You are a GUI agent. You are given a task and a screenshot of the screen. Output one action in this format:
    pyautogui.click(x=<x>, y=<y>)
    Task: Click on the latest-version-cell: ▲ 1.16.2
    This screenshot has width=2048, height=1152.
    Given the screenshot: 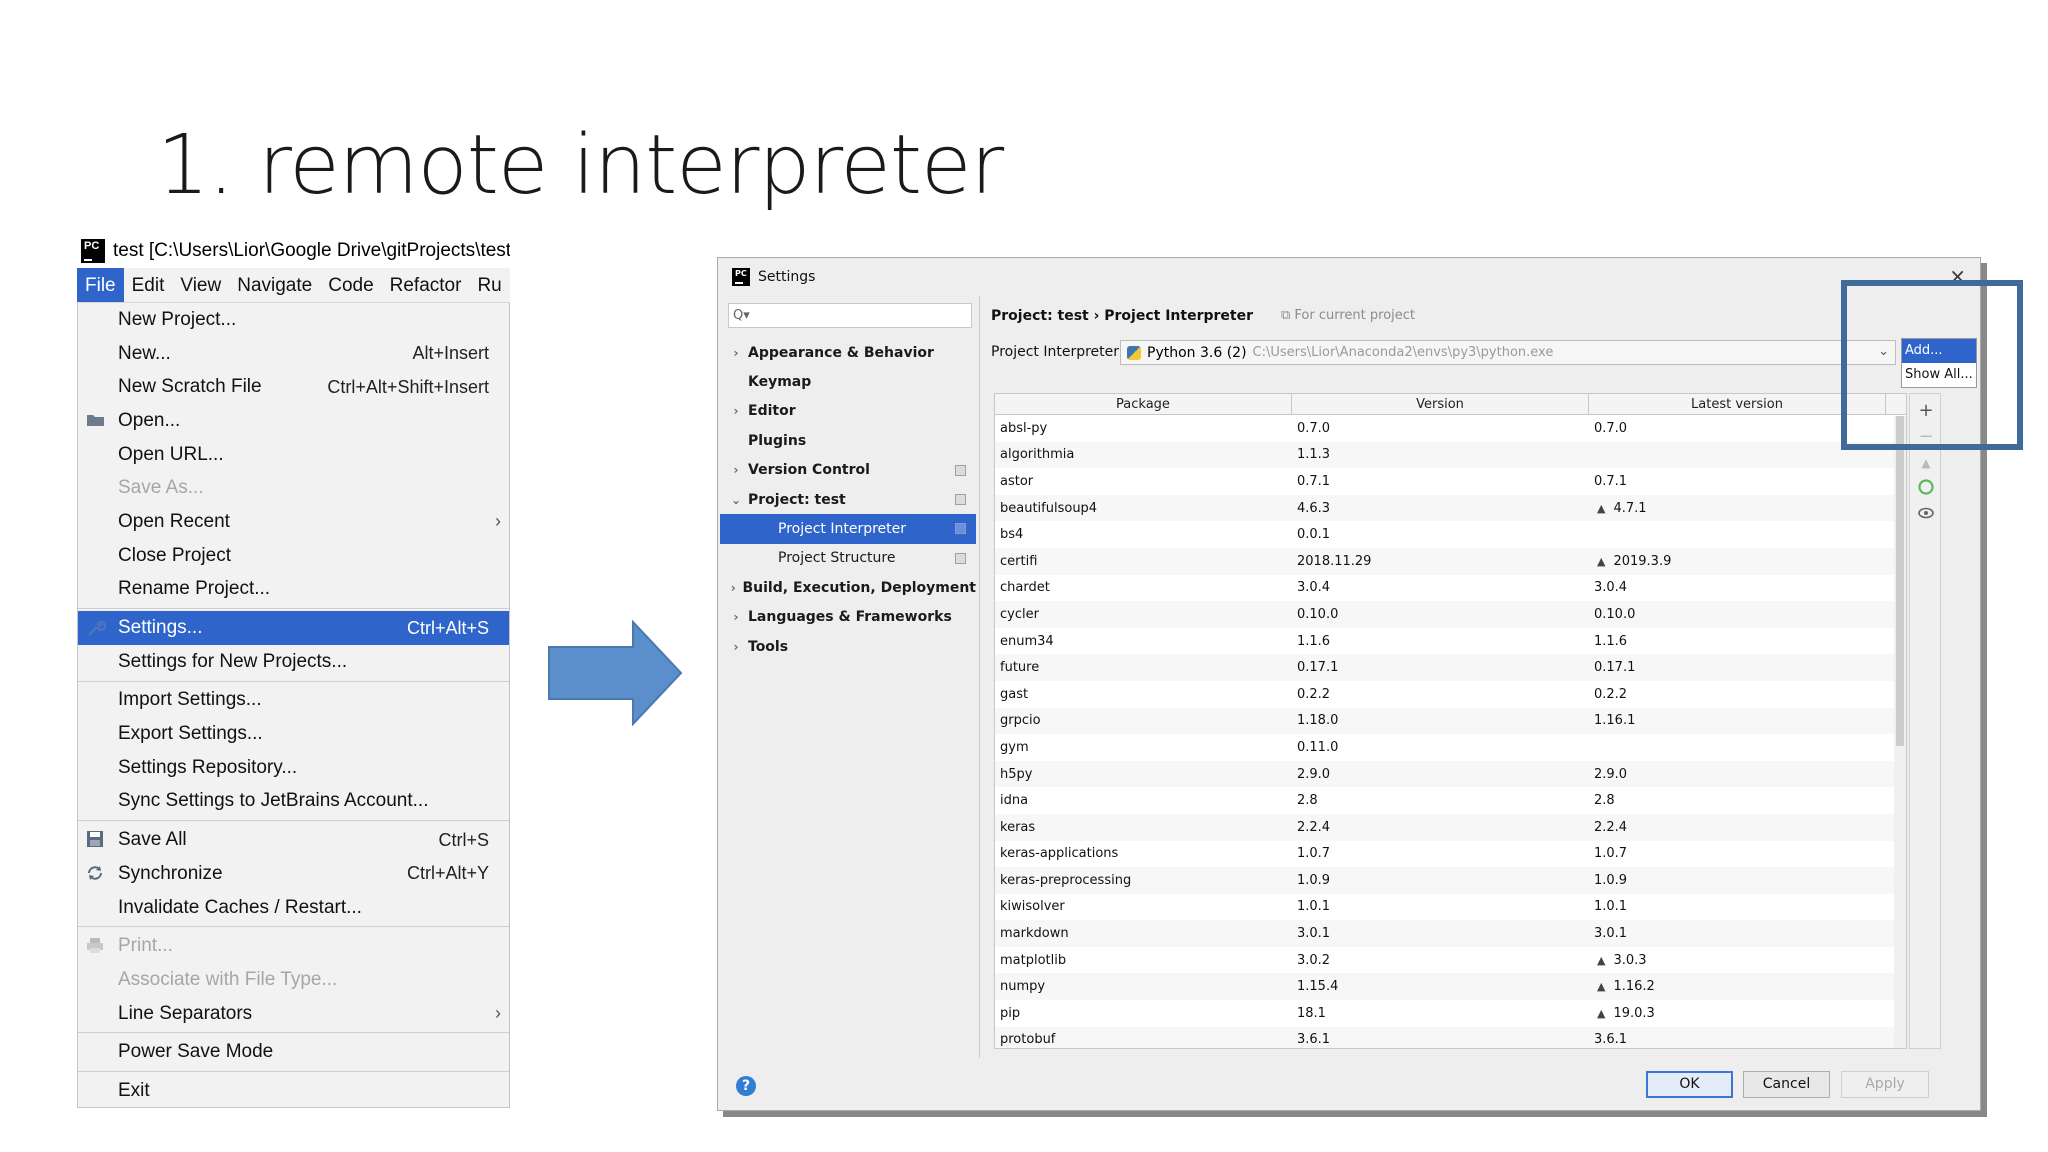 What is the action you would take?
    pyautogui.click(x=1737, y=986)
    